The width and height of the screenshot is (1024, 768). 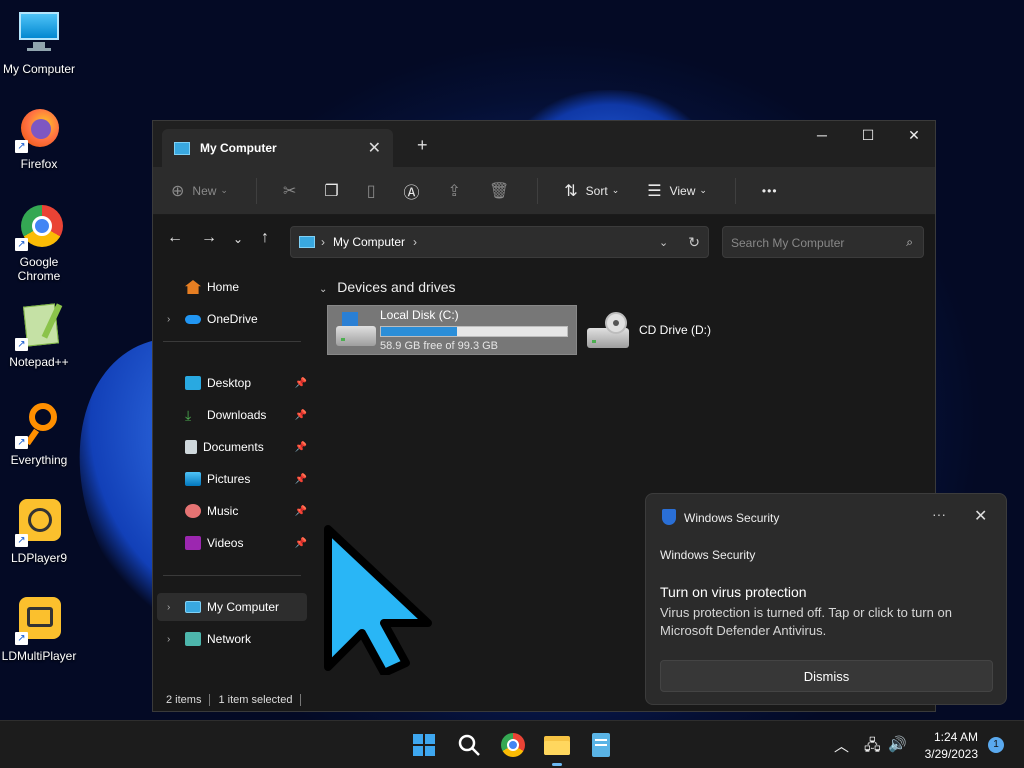 What do you see at coordinates (914, 135) in the screenshot?
I see `close-window-button: ✕` at bounding box center [914, 135].